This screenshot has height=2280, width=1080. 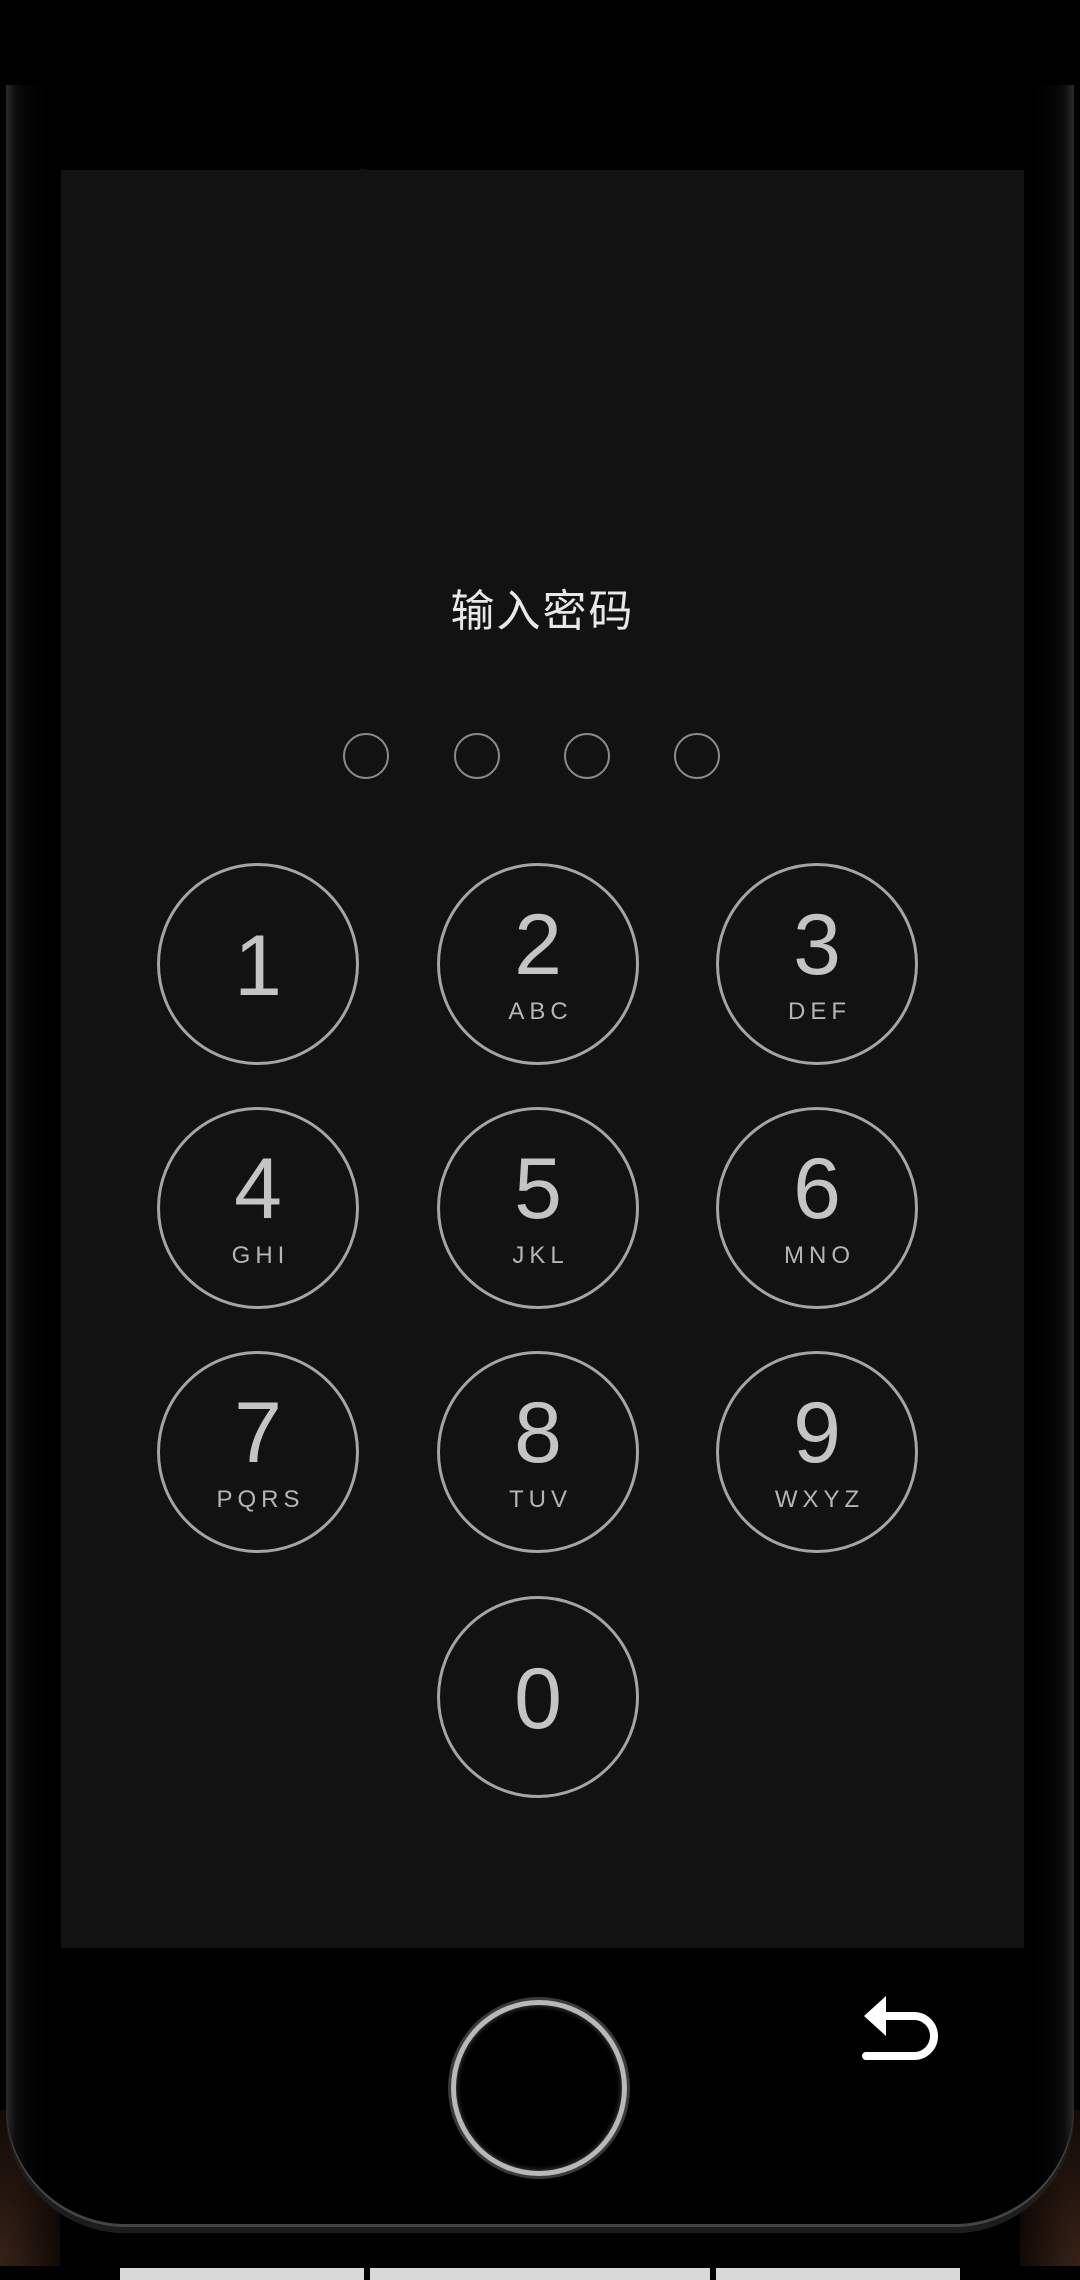 I want to click on key-5: 5 JKL, so click(x=538, y=1208).